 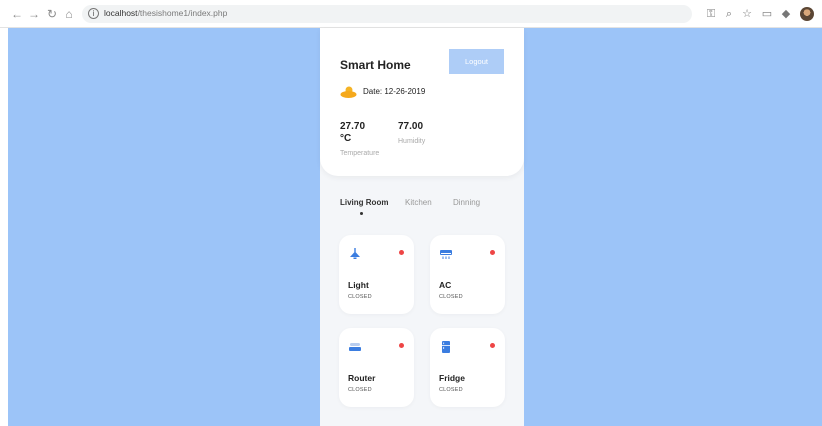 What do you see at coordinates (358, 285) in the screenshot?
I see `device-name: Light` at bounding box center [358, 285].